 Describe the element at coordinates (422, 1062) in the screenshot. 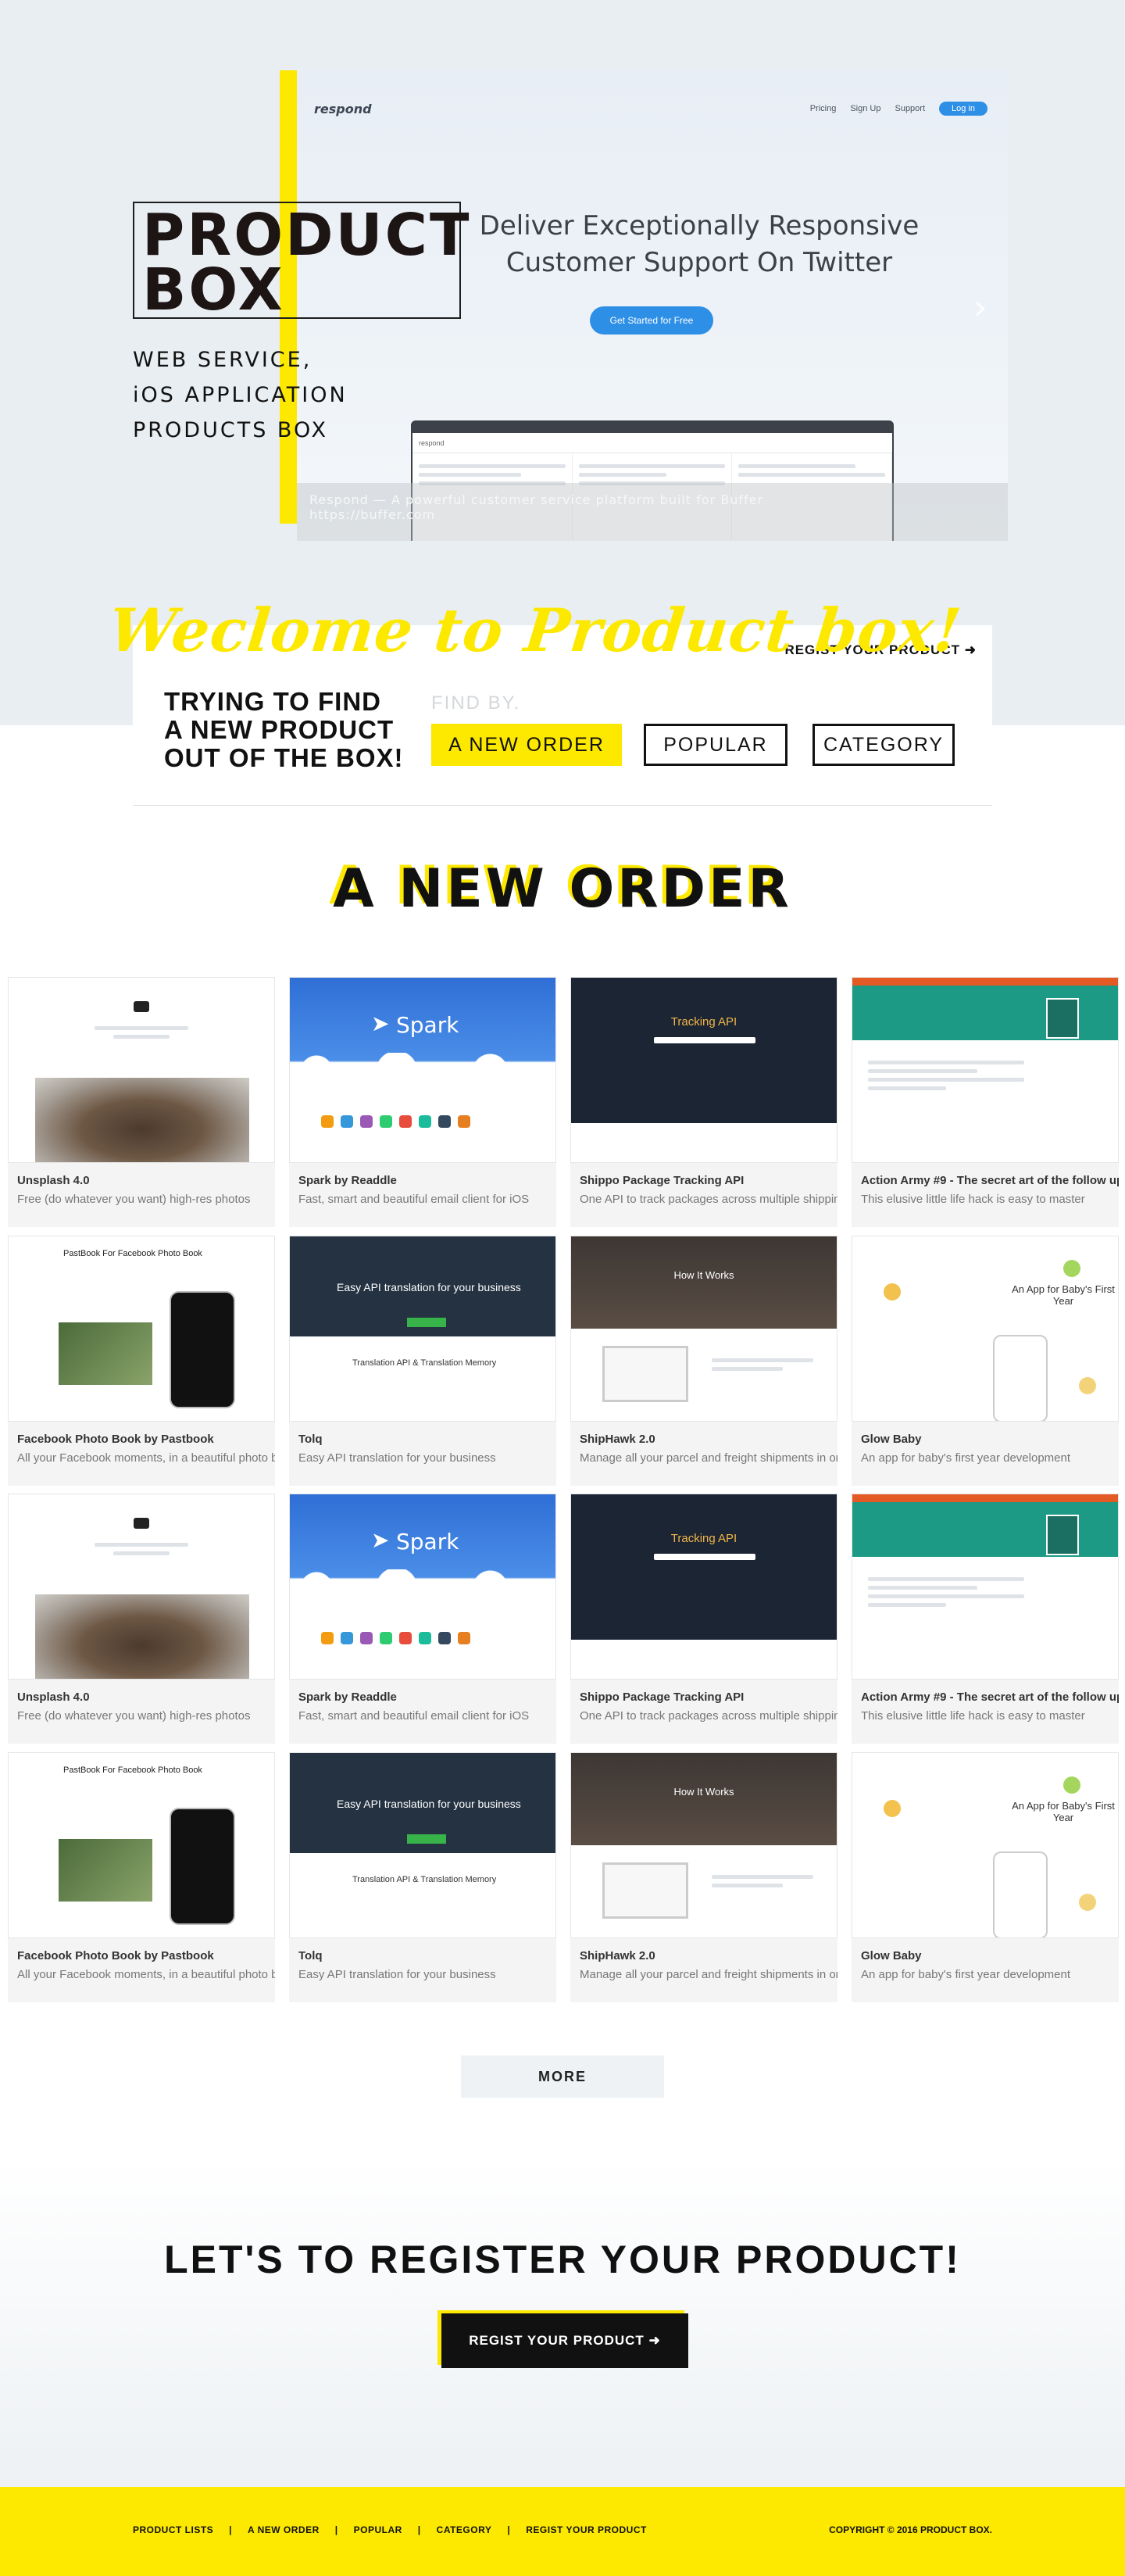

I see `shot-clouds` at that location.